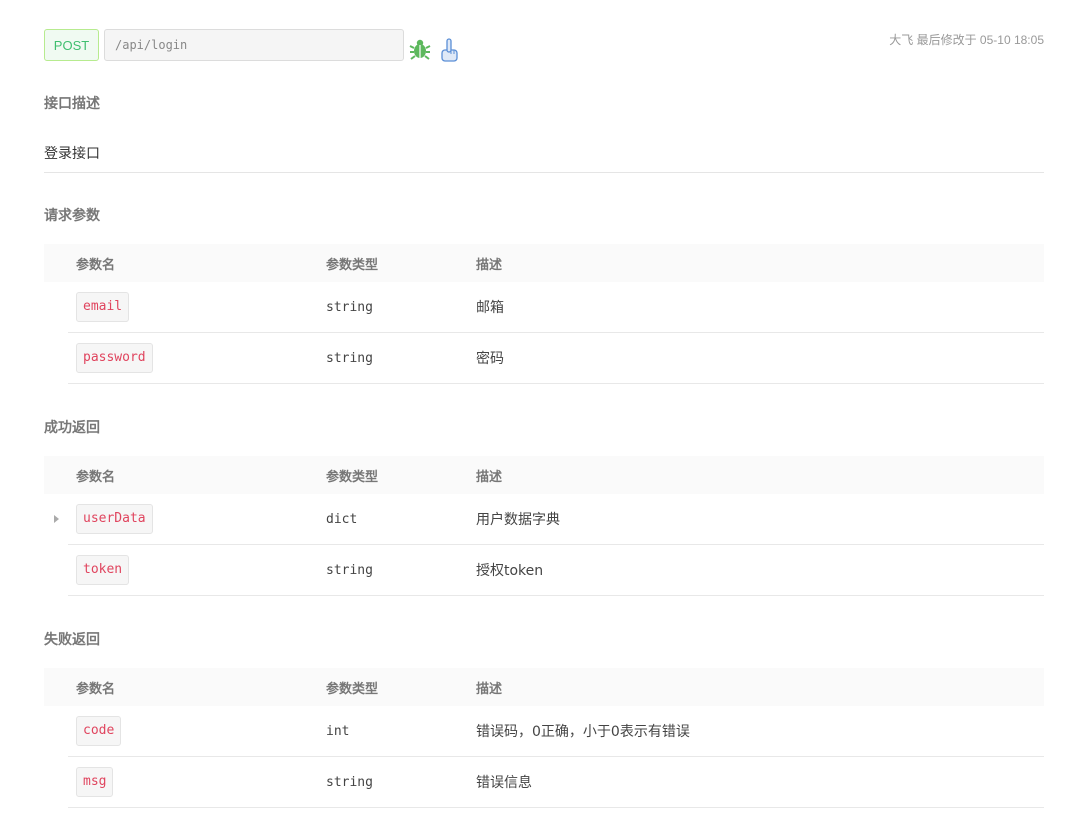 The width and height of the screenshot is (1069, 817). Describe the element at coordinates (114, 519) in the screenshot. I see `param-name: userData` at that location.